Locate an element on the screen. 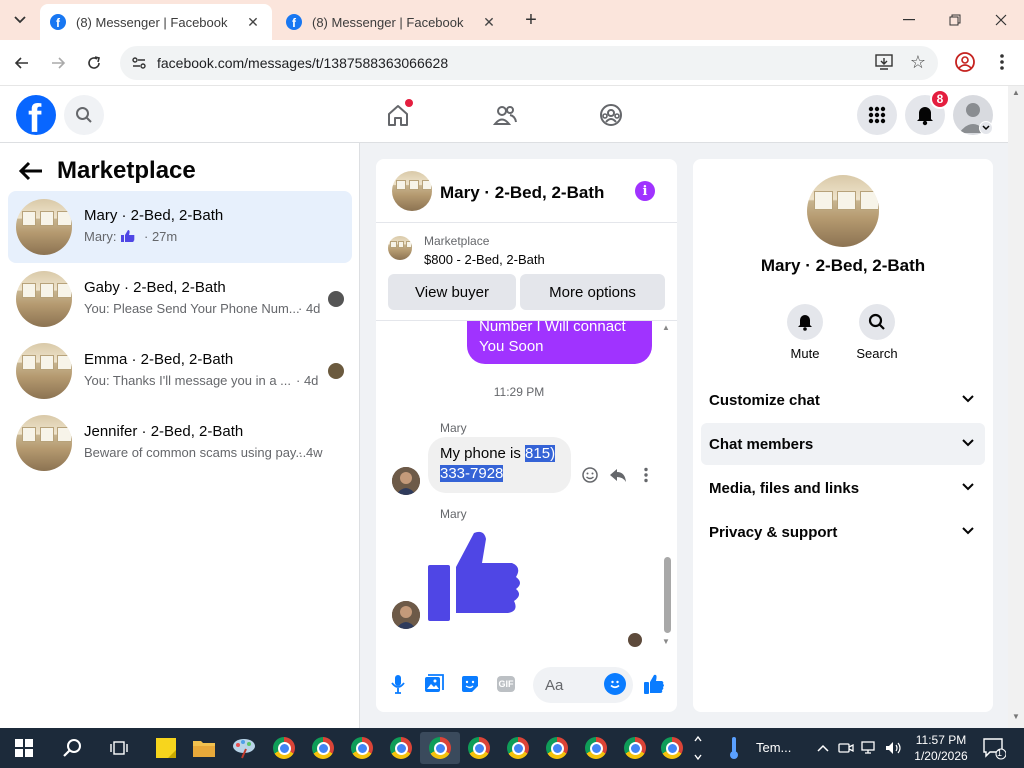  mute-button: Mute is located at coordinates (805, 332).